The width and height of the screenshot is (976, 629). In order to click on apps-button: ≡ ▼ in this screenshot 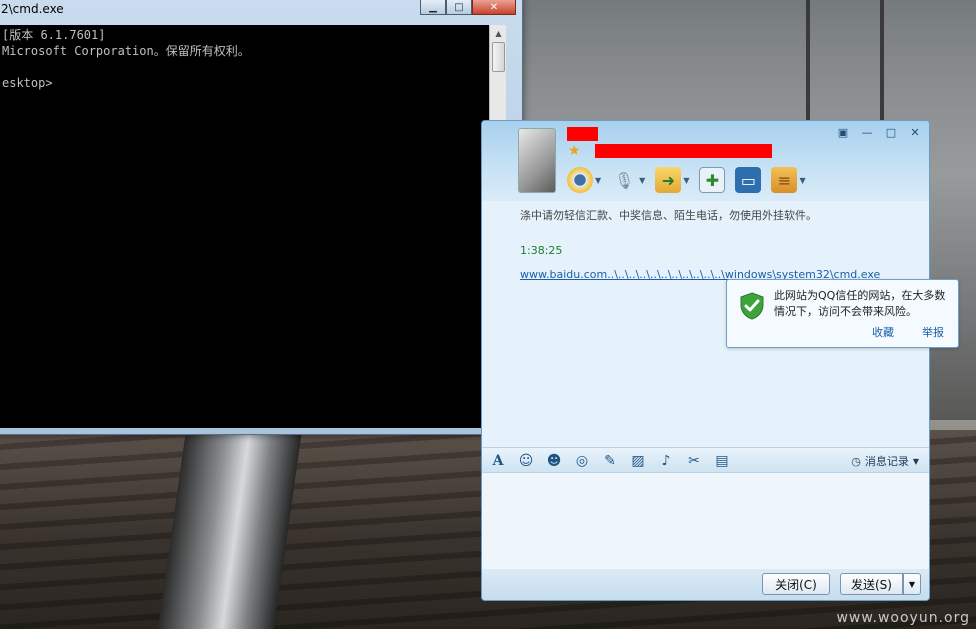, I will do `click(788, 180)`.